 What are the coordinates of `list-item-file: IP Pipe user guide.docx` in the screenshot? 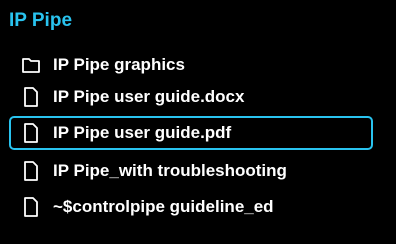 It's located at (191, 97).